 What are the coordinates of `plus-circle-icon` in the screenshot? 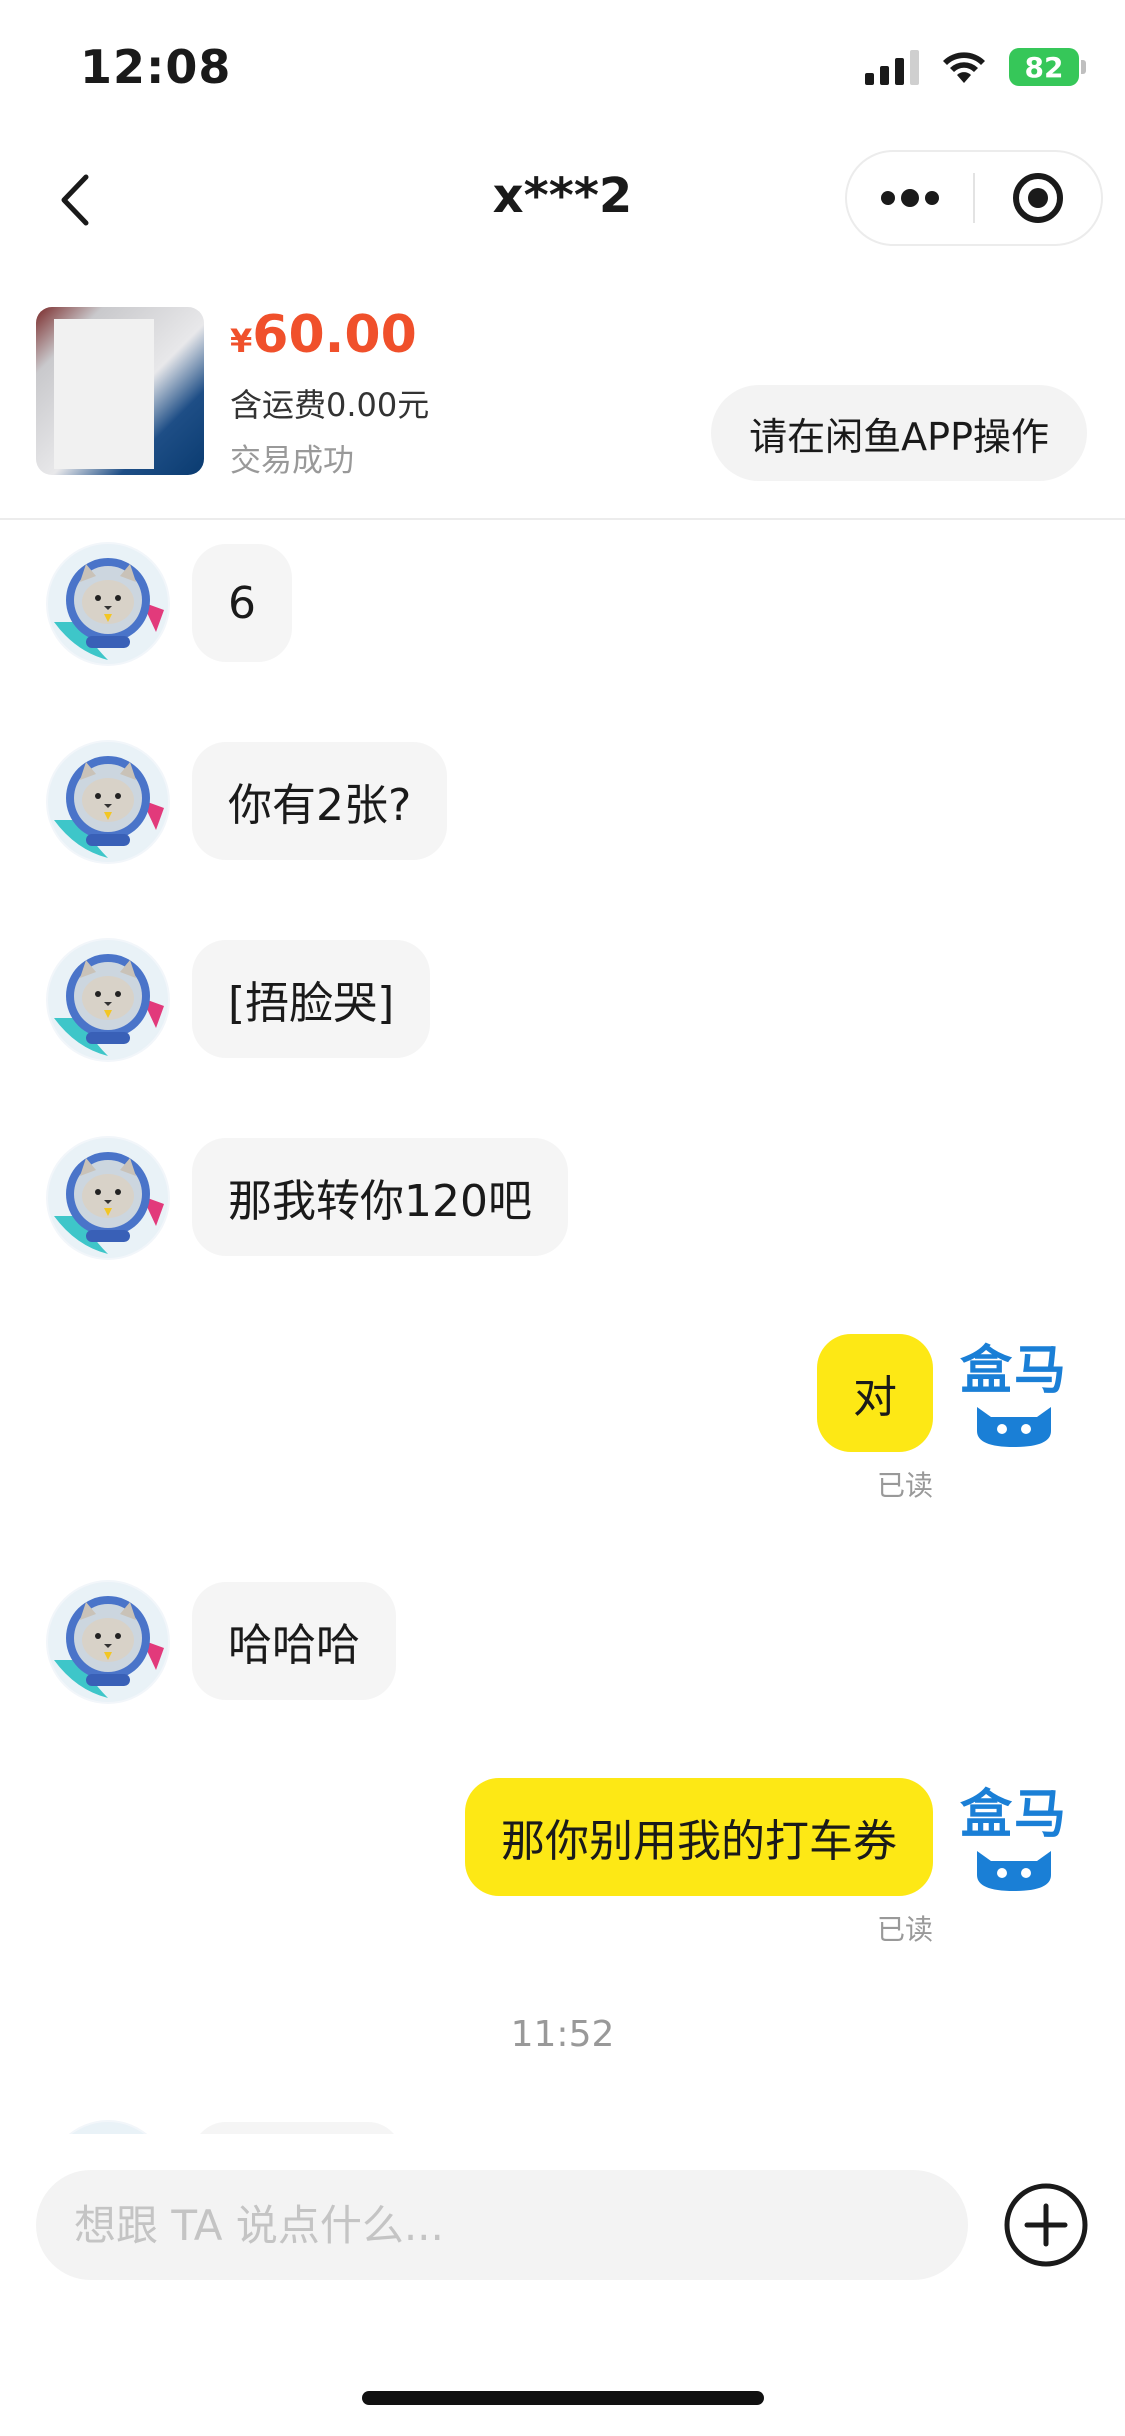 It's located at (1046, 2225).